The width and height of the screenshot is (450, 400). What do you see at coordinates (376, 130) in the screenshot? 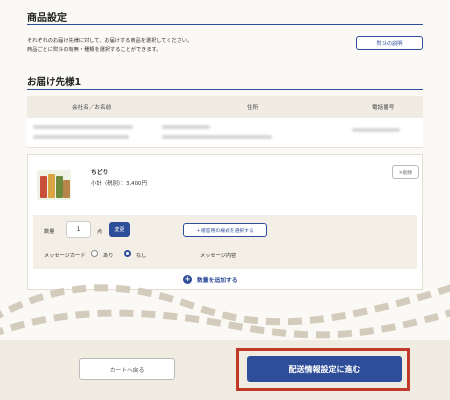
I see `redacted-phone` at bounding box center [376, 130].